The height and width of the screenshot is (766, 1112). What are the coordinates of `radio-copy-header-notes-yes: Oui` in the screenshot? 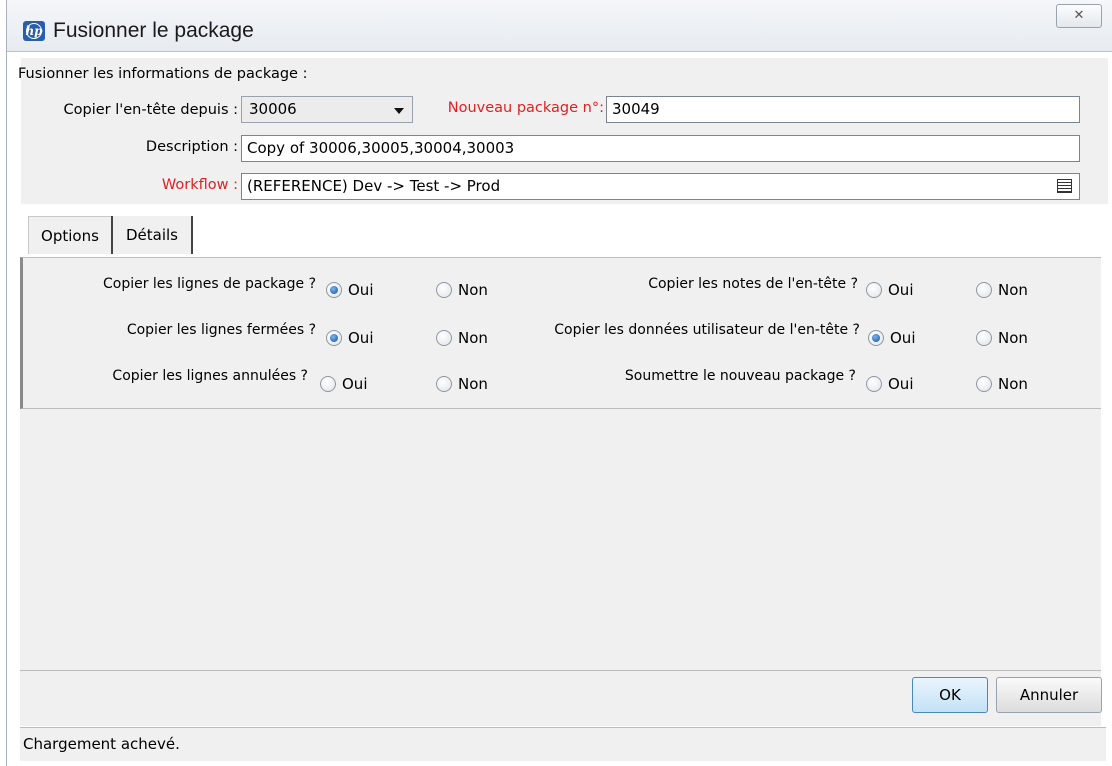 It's located at (889, 290).